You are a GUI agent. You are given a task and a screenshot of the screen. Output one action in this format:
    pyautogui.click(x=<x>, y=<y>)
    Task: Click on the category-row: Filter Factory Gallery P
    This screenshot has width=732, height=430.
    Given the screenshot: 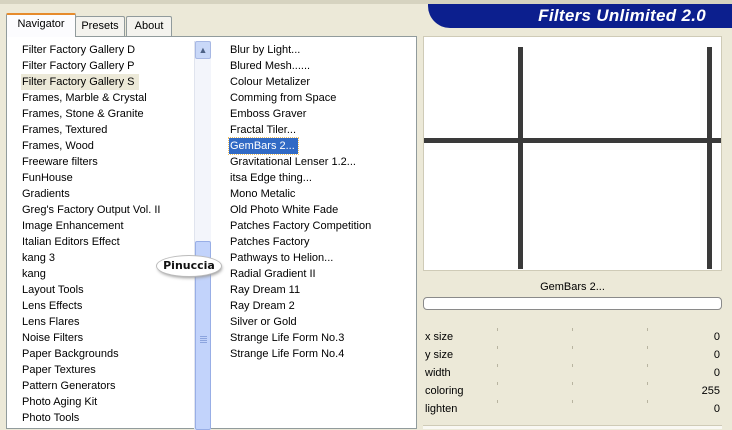 What is the action you would take?
    pyautogui.click(x=111, y=66)
    